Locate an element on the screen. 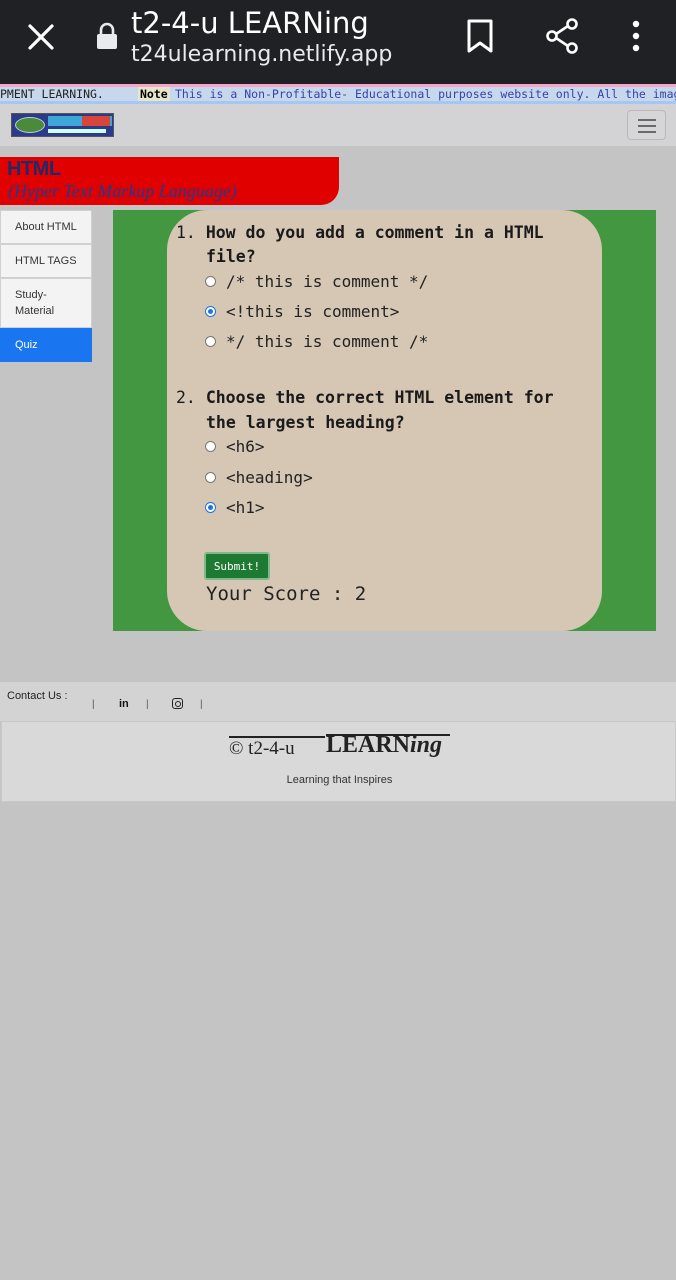 The width and height of the screenshot is (676, 1280). footer-tagline: Learning that Inspires is located at coordinates (339, 780).